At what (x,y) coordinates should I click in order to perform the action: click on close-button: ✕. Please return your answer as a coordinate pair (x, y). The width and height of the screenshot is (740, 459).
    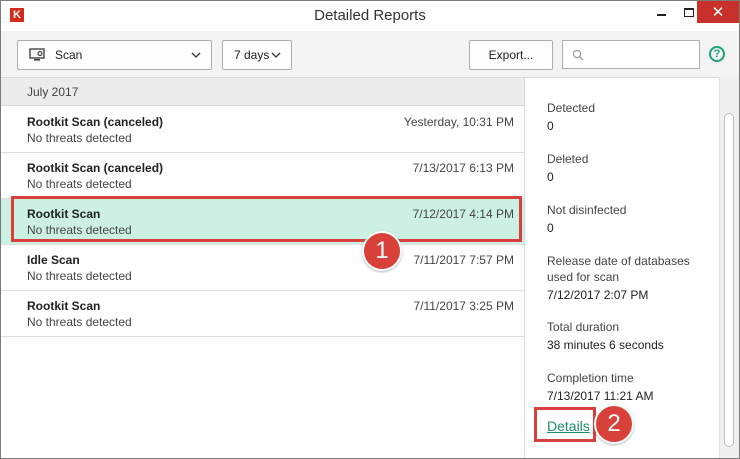
    Looking at the image, I should click on (718, 12).